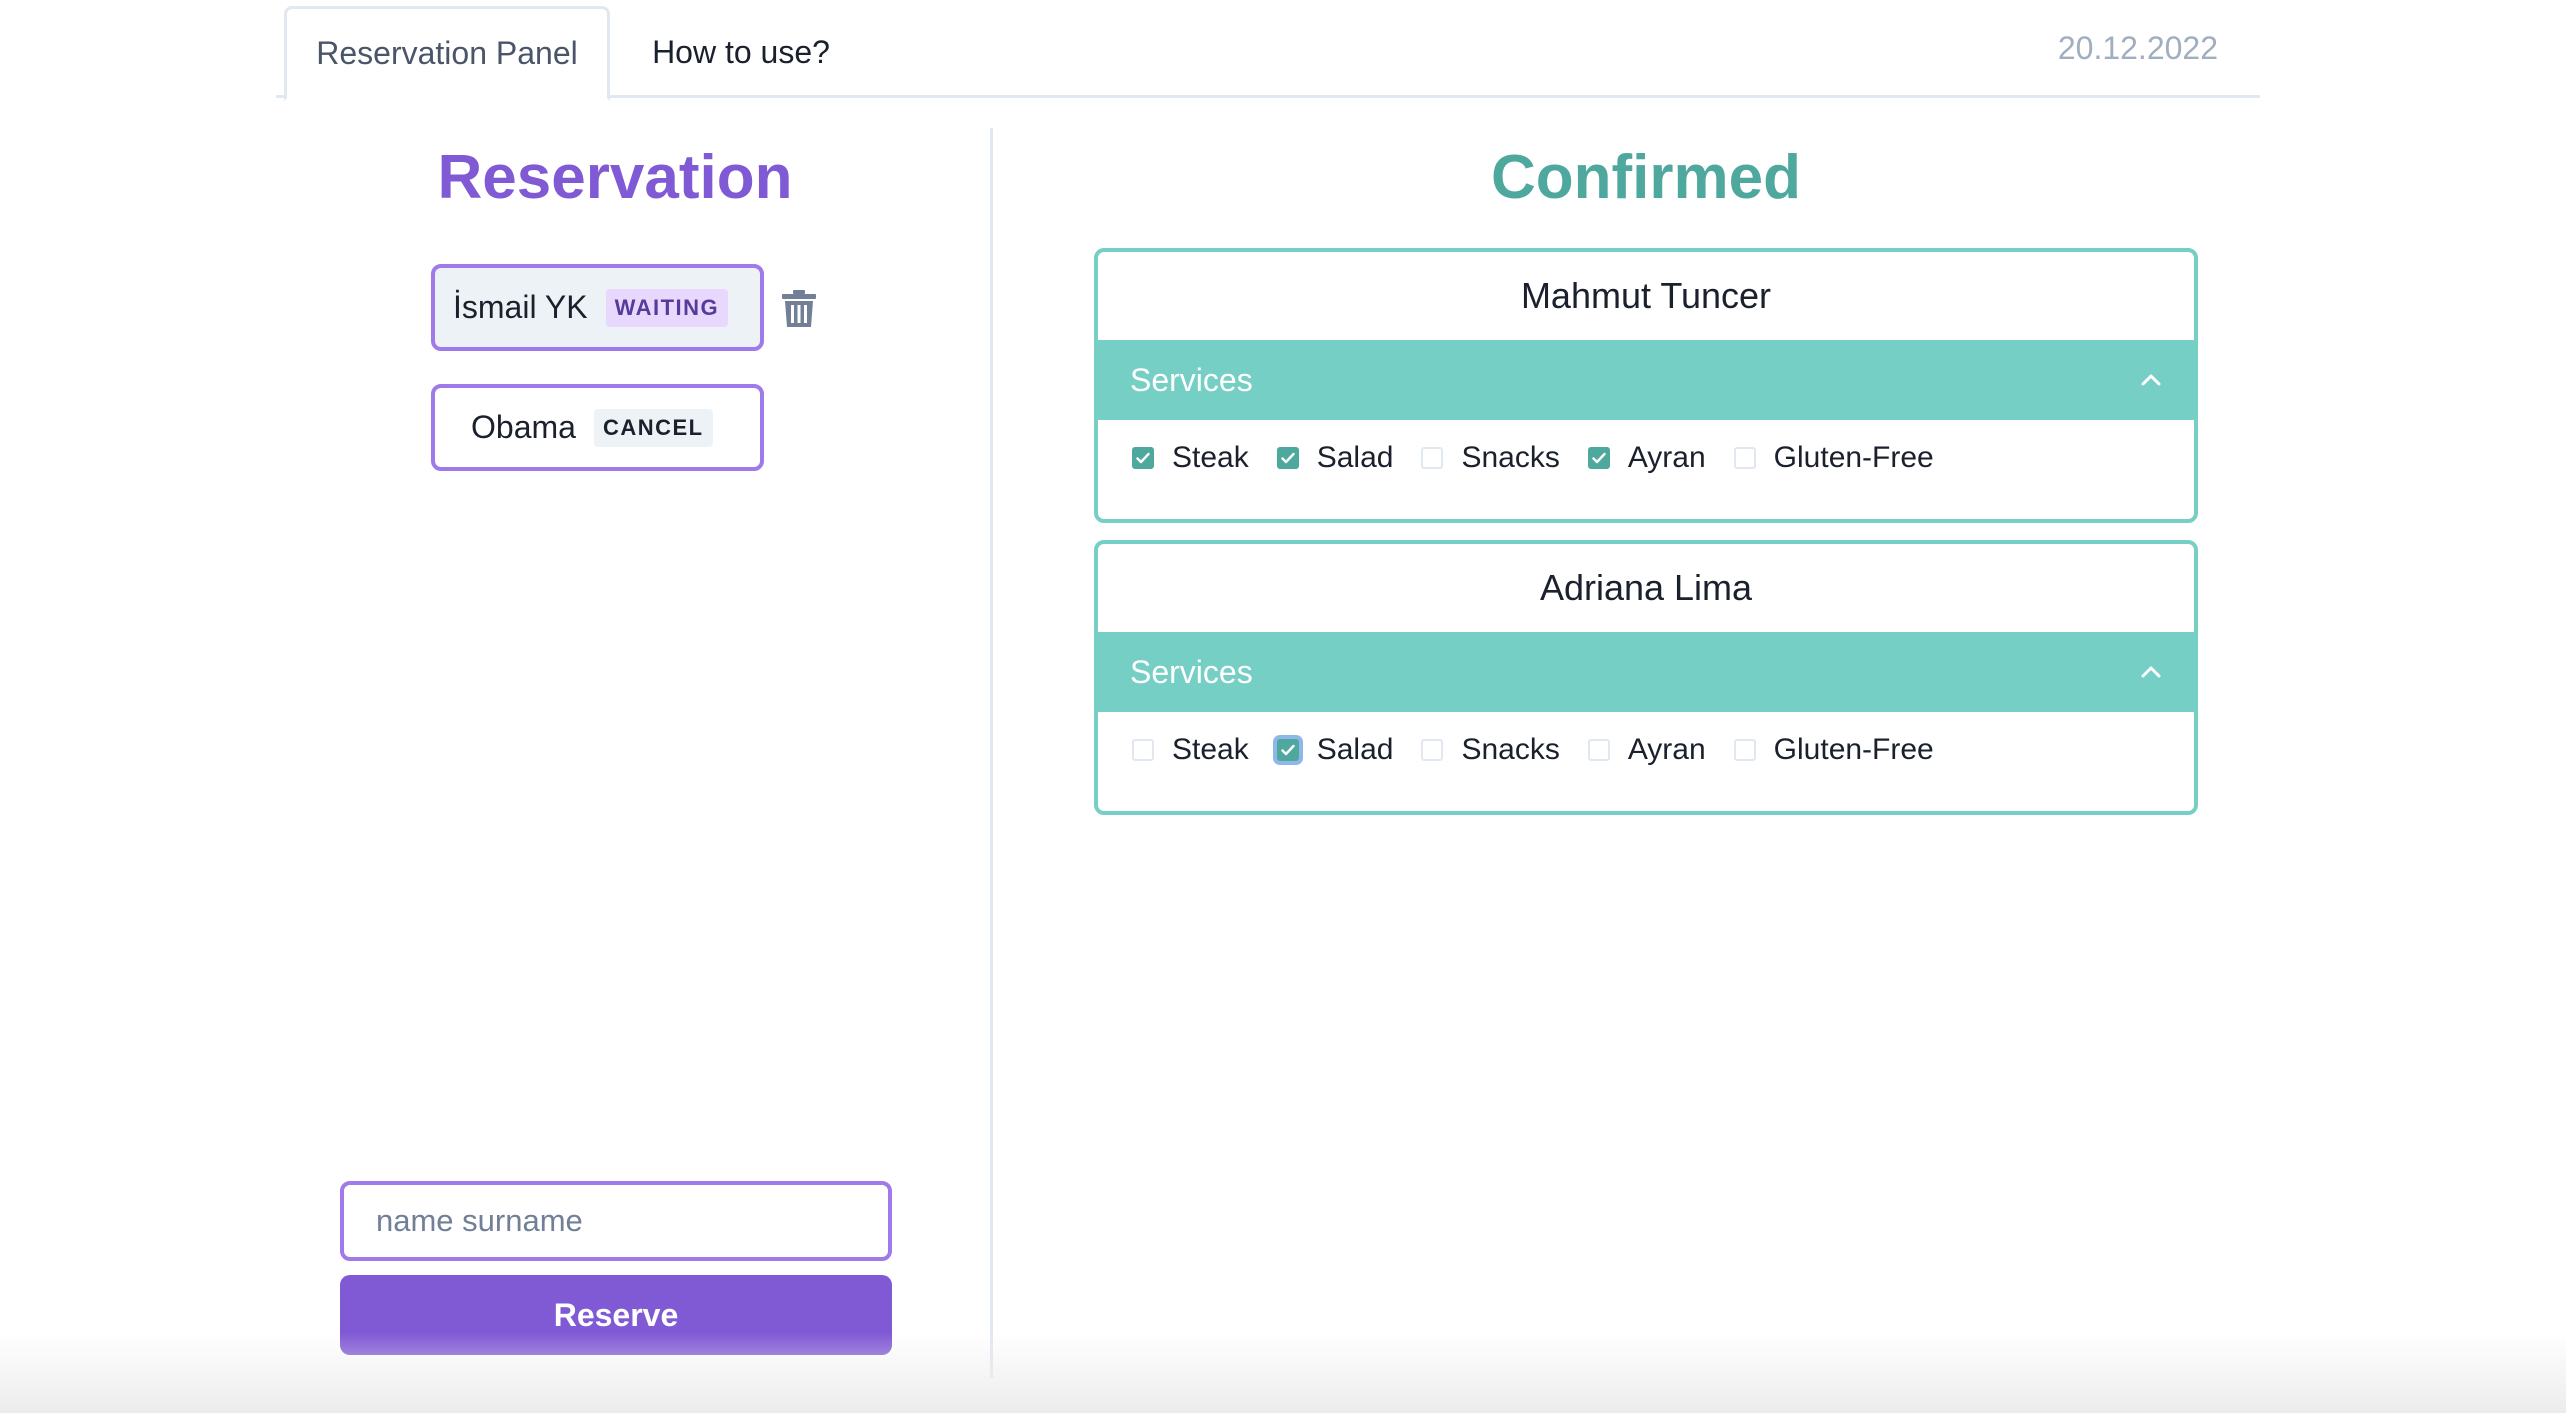 This screenshot has height=1413, width=2566. I want to click on reservation-item: İsmail YK WAITING, so click(597, 307).